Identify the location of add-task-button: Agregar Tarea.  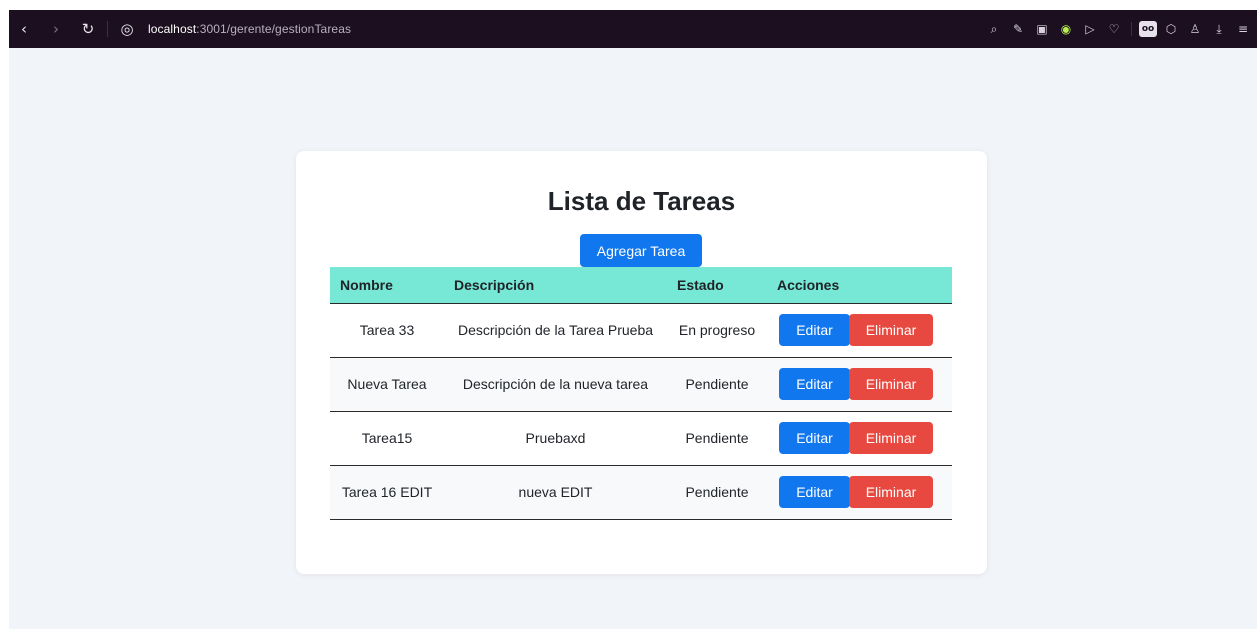
(641, 250).